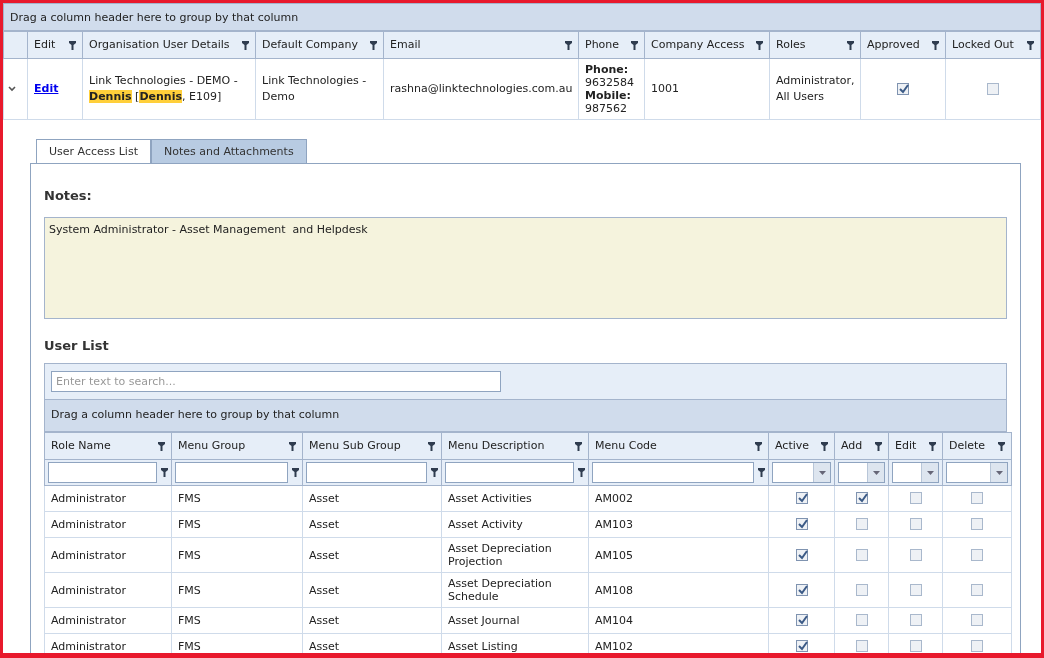  Describe the element at coordinates (405, 45) in the screenshot. I see `column-header: Email` at that location.